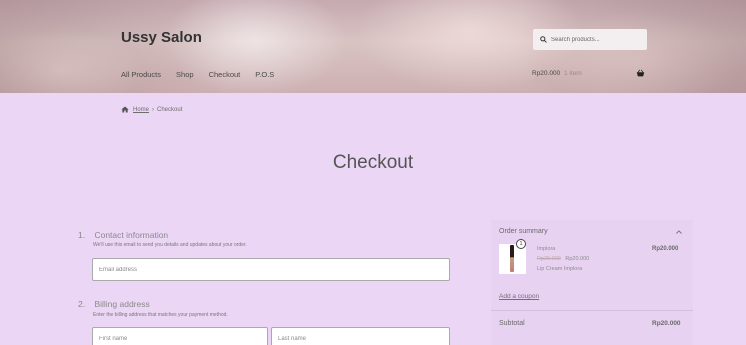 The height and width of the screenshot is (345, 746). I want to click on billing-step-number: 2., so click(82, 304).